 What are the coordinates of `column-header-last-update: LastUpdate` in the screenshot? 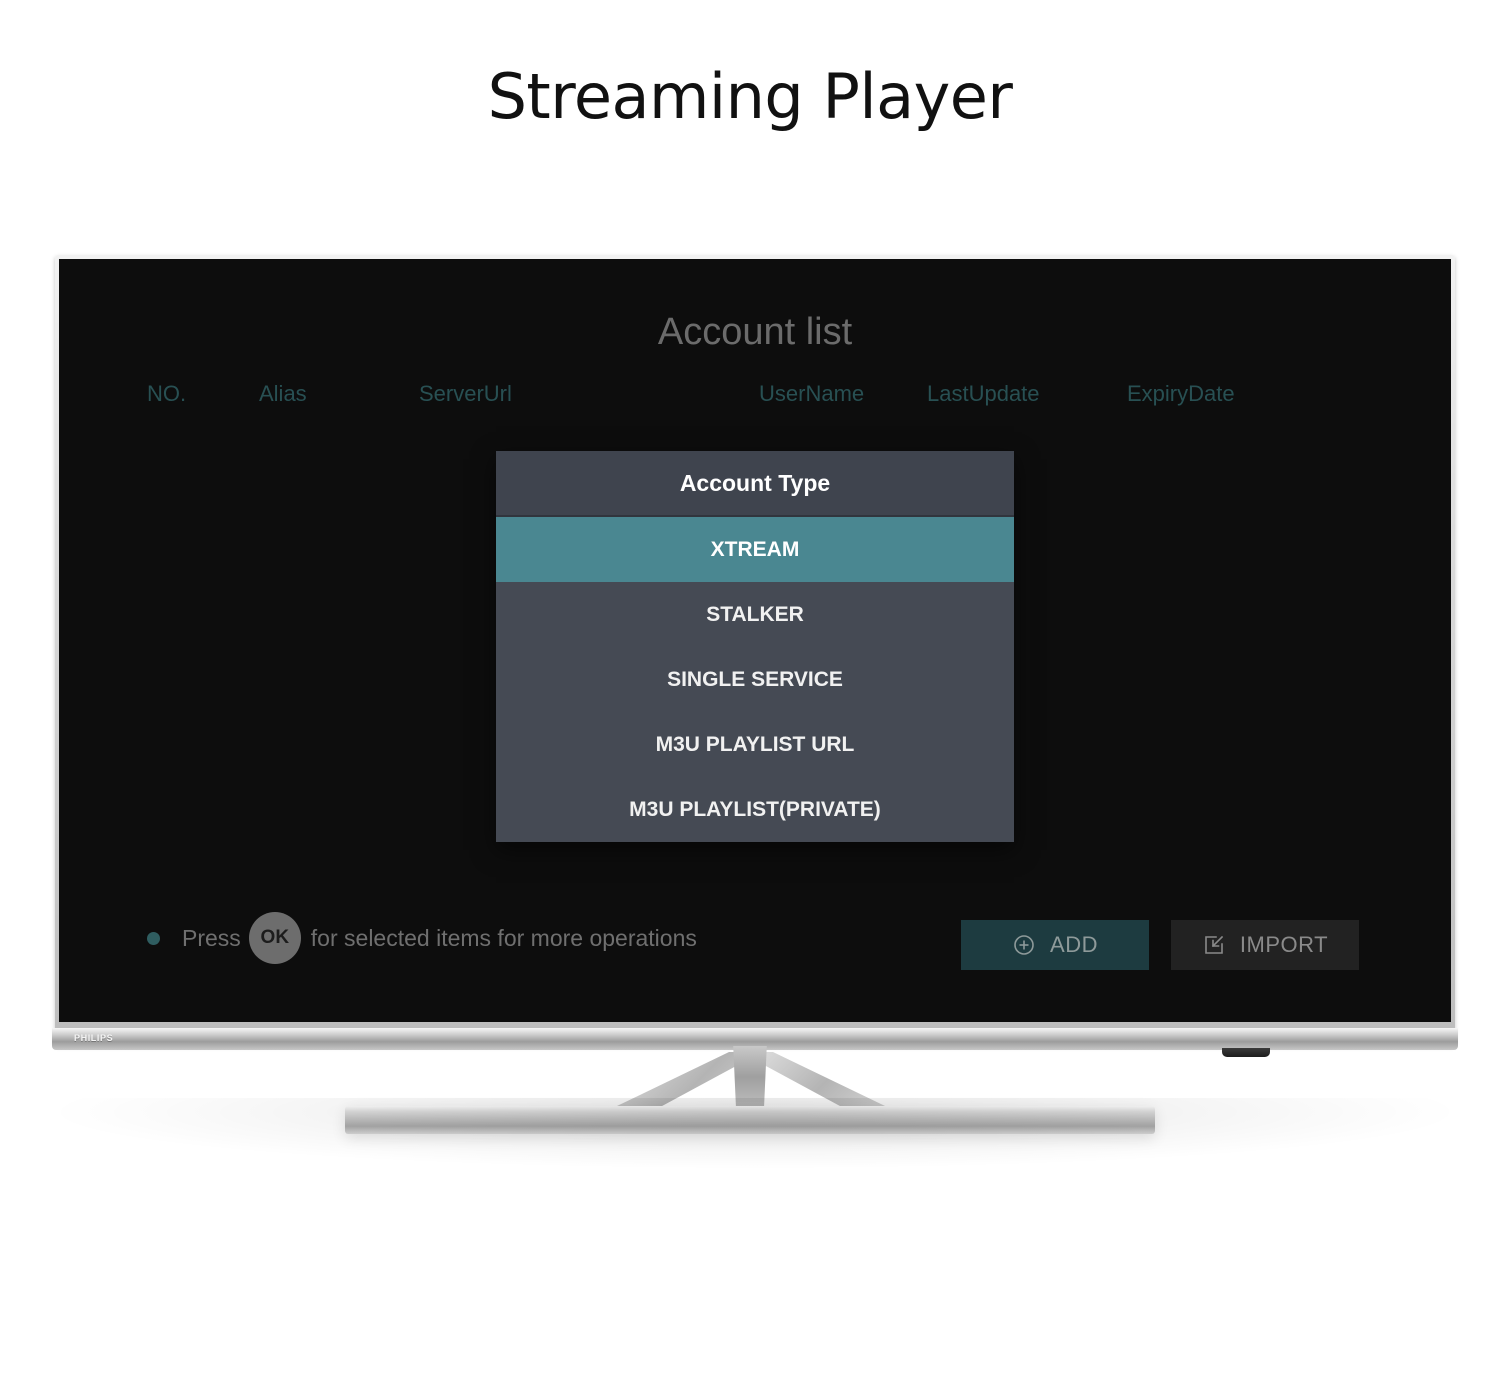 It's located at (983, 393).